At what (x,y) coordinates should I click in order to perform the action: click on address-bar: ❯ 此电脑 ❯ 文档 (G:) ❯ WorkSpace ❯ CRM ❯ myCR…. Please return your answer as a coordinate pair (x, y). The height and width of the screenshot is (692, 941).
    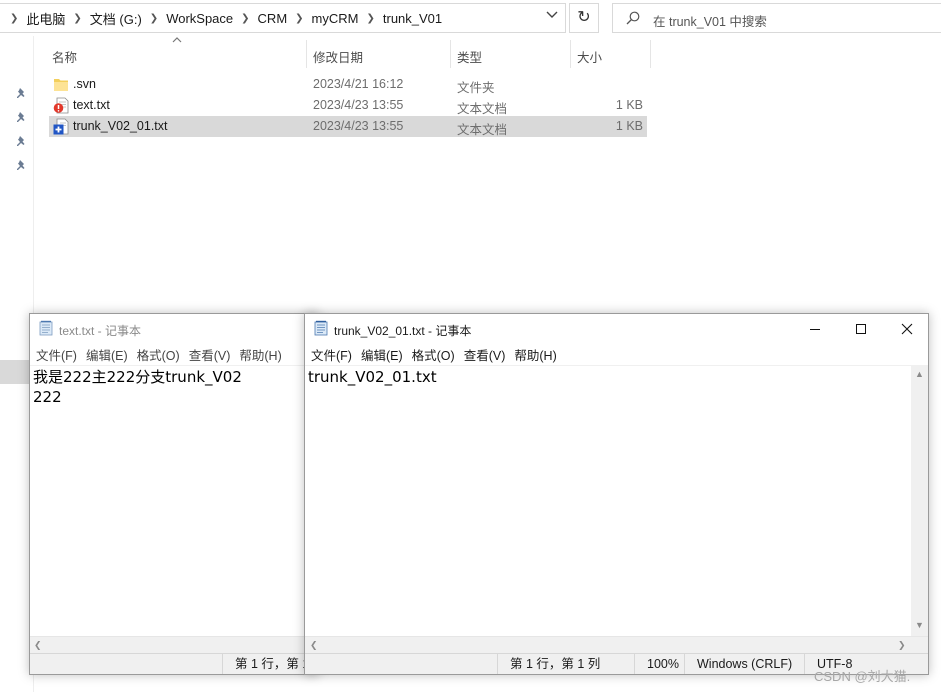
    Looking at the image, I should click on (283, 18).